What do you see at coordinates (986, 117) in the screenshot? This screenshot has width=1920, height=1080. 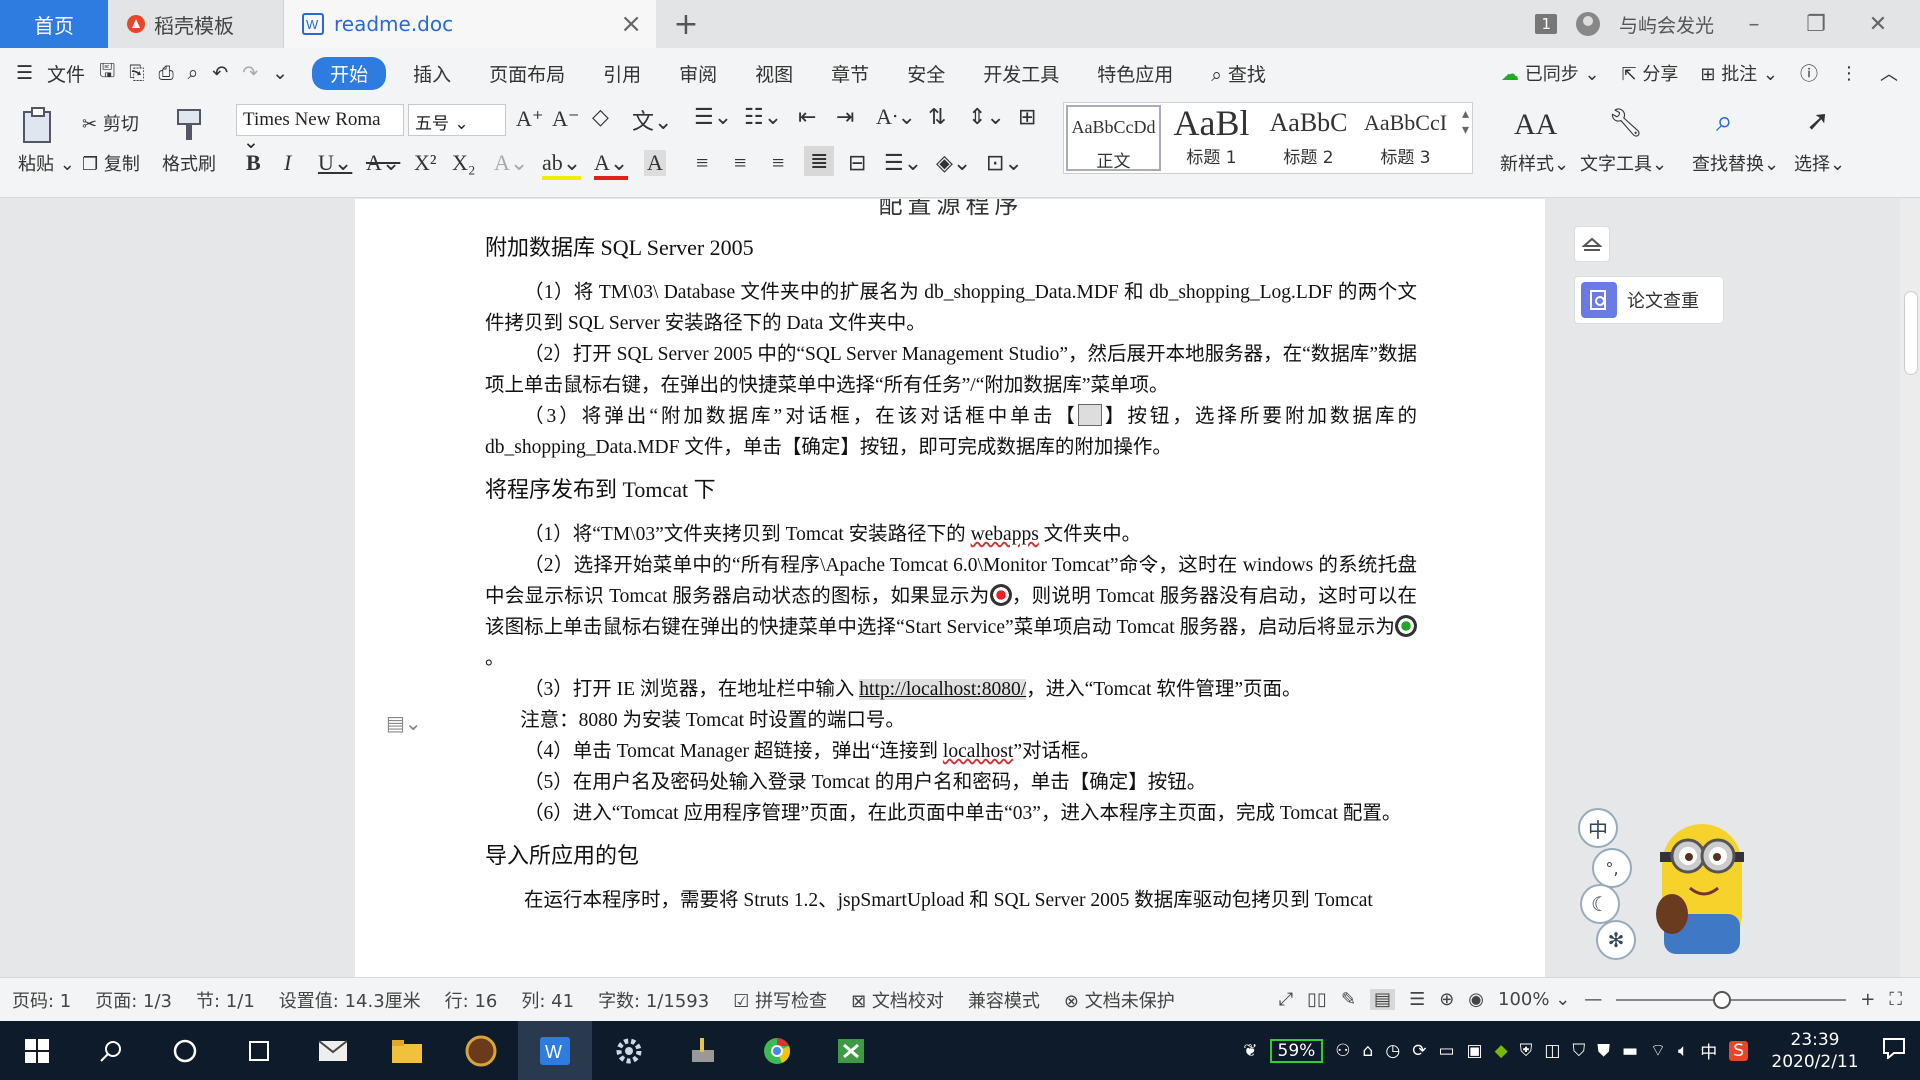 I see `line-spacing-icon: ⇕⌄` at bounding box center [986, 117].